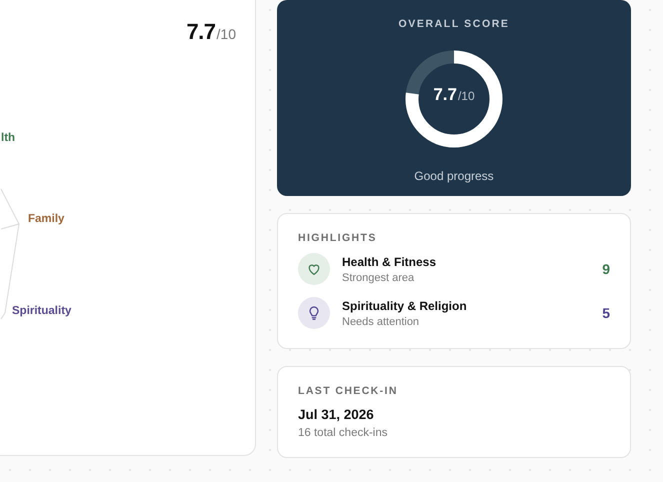  Describe the element at coordinates (46, 219) in the screenshot. I see `axis-label: Family` at that location.